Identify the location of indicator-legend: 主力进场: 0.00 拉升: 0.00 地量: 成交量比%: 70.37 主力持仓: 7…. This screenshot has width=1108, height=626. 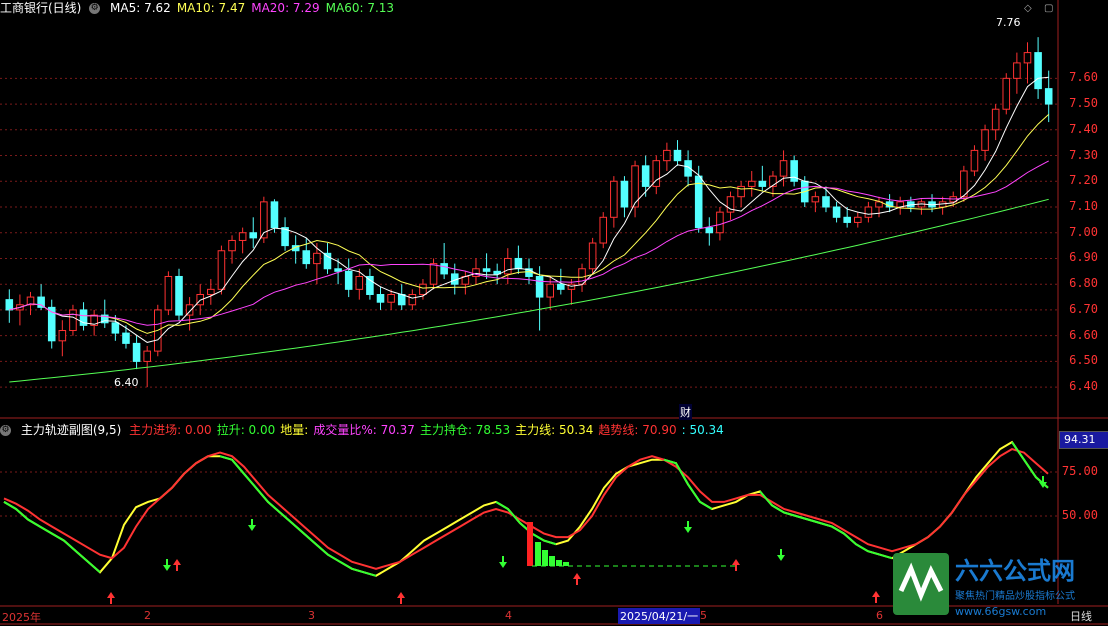
(429, 430).